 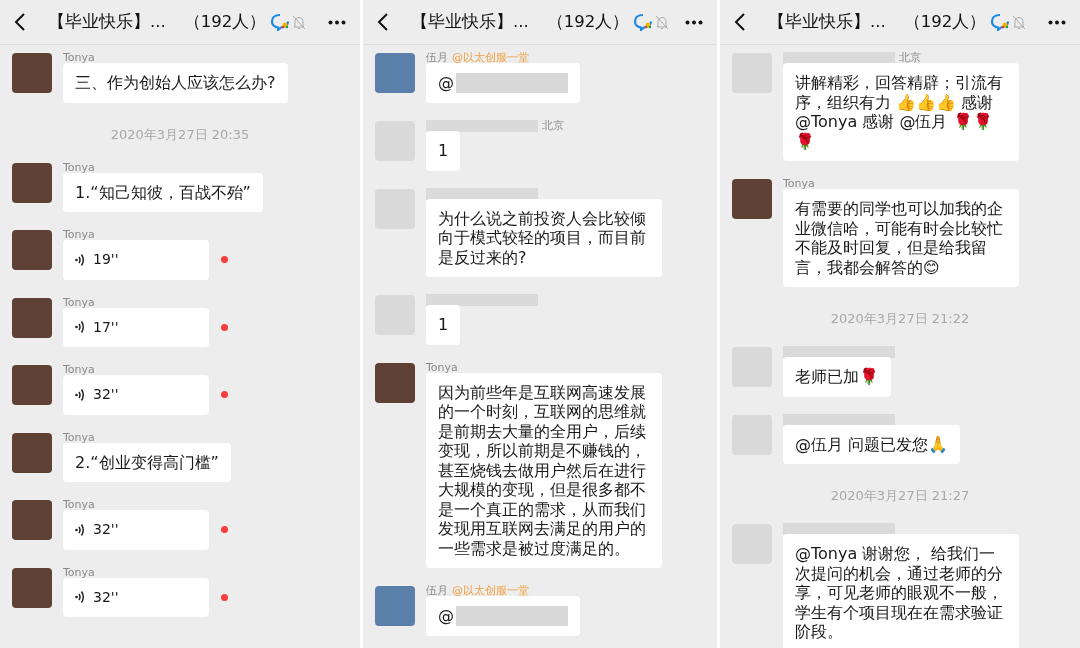 What do you see at coordinates (900, 319) in the screenshot?
I see `timestamp: 2020年3月27日 21:22` at bounding box center [900, 319].